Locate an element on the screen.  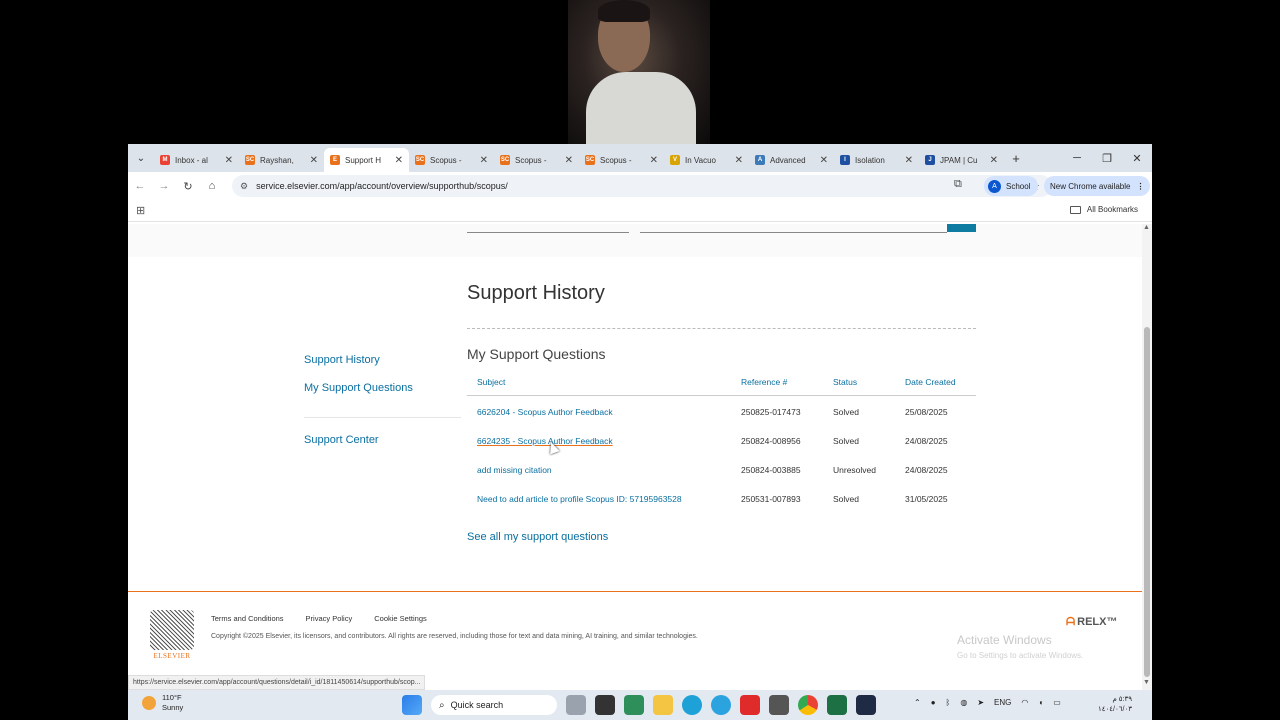
question-subject-link: 6626204 - Scopus Author Feedback is located at coordinates (545, 412).